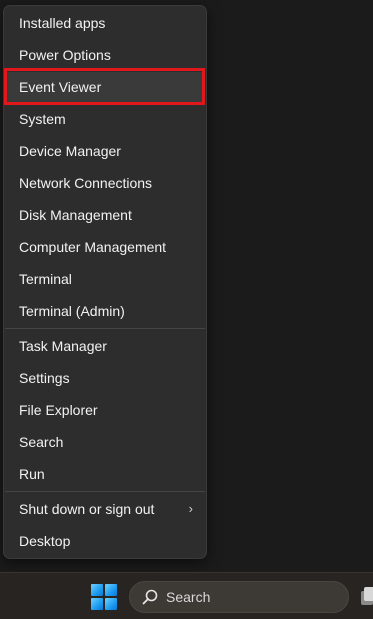 This screenshot has width=373, height=619. Describe the element at coordinates (105, 279) in the screenshot. I see `menu-item-terminal: Terminal` at that location.